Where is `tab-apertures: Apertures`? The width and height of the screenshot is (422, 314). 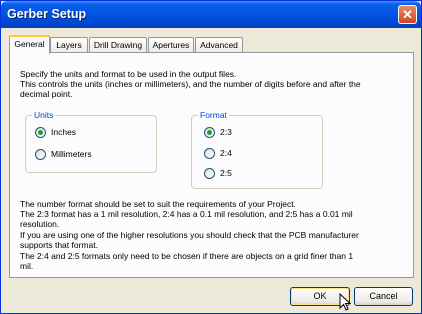 tab-apertures: Apertures is located at coordinates (171, 44).